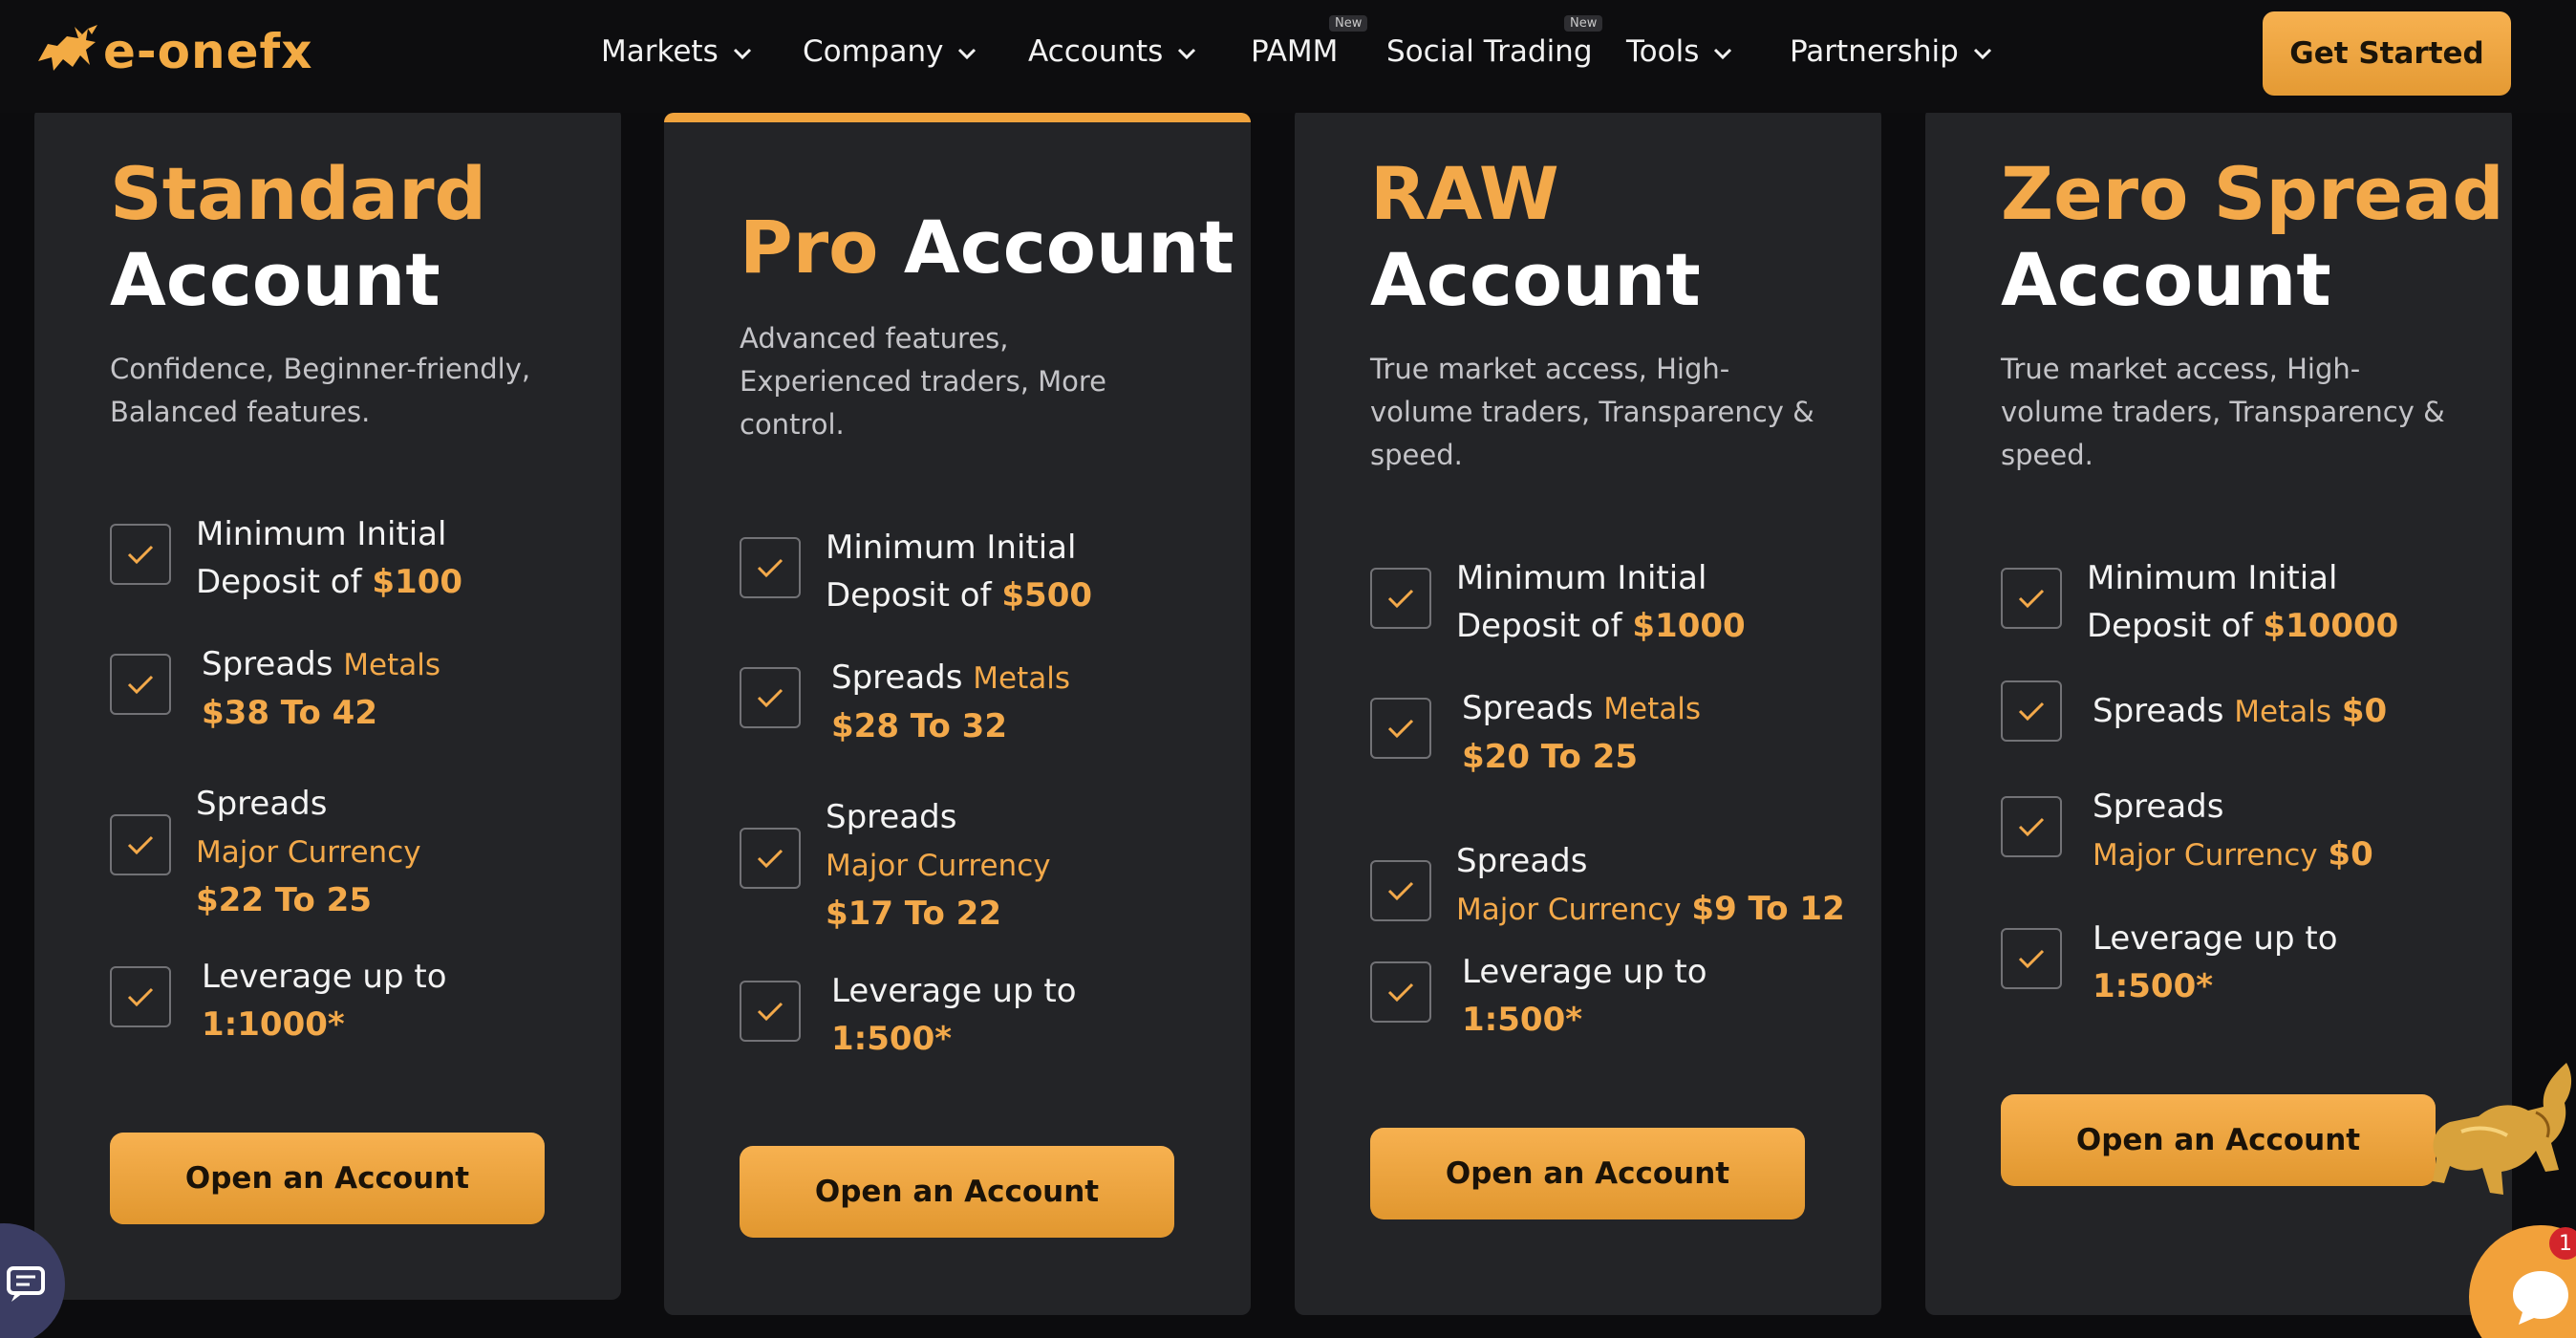 This screenshot has height=1338, width=2576. I want to click on nav-social-trading: Social Trading New, so click(1494, 42).